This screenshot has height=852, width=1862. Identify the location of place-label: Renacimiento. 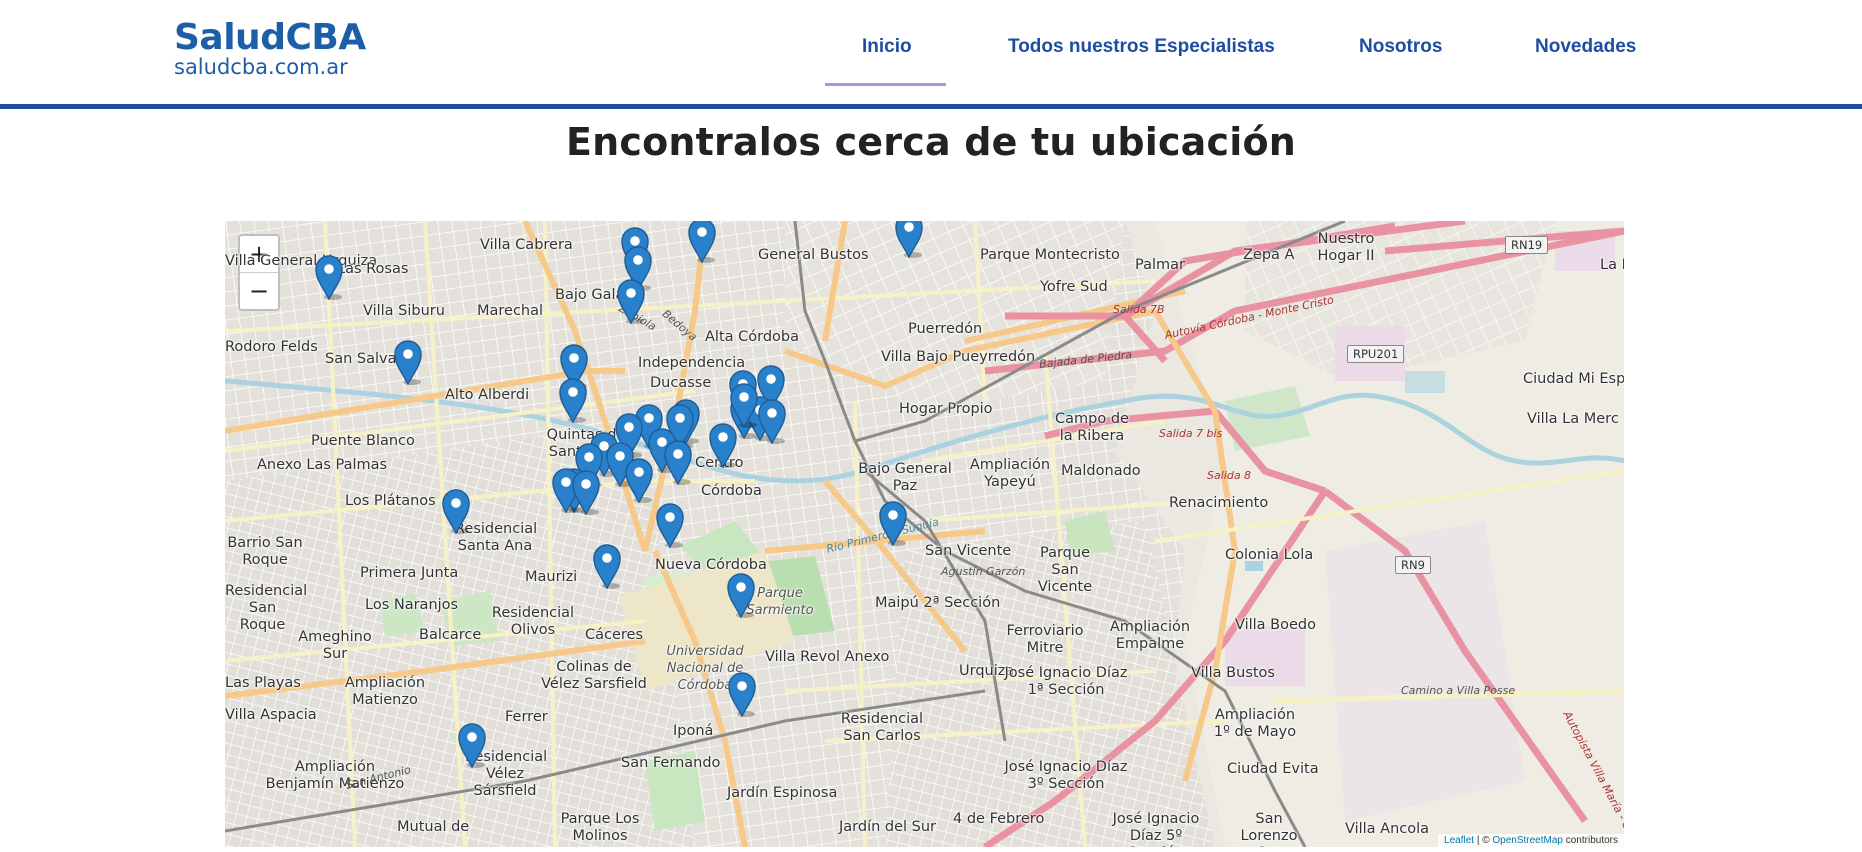
(1219, 503).